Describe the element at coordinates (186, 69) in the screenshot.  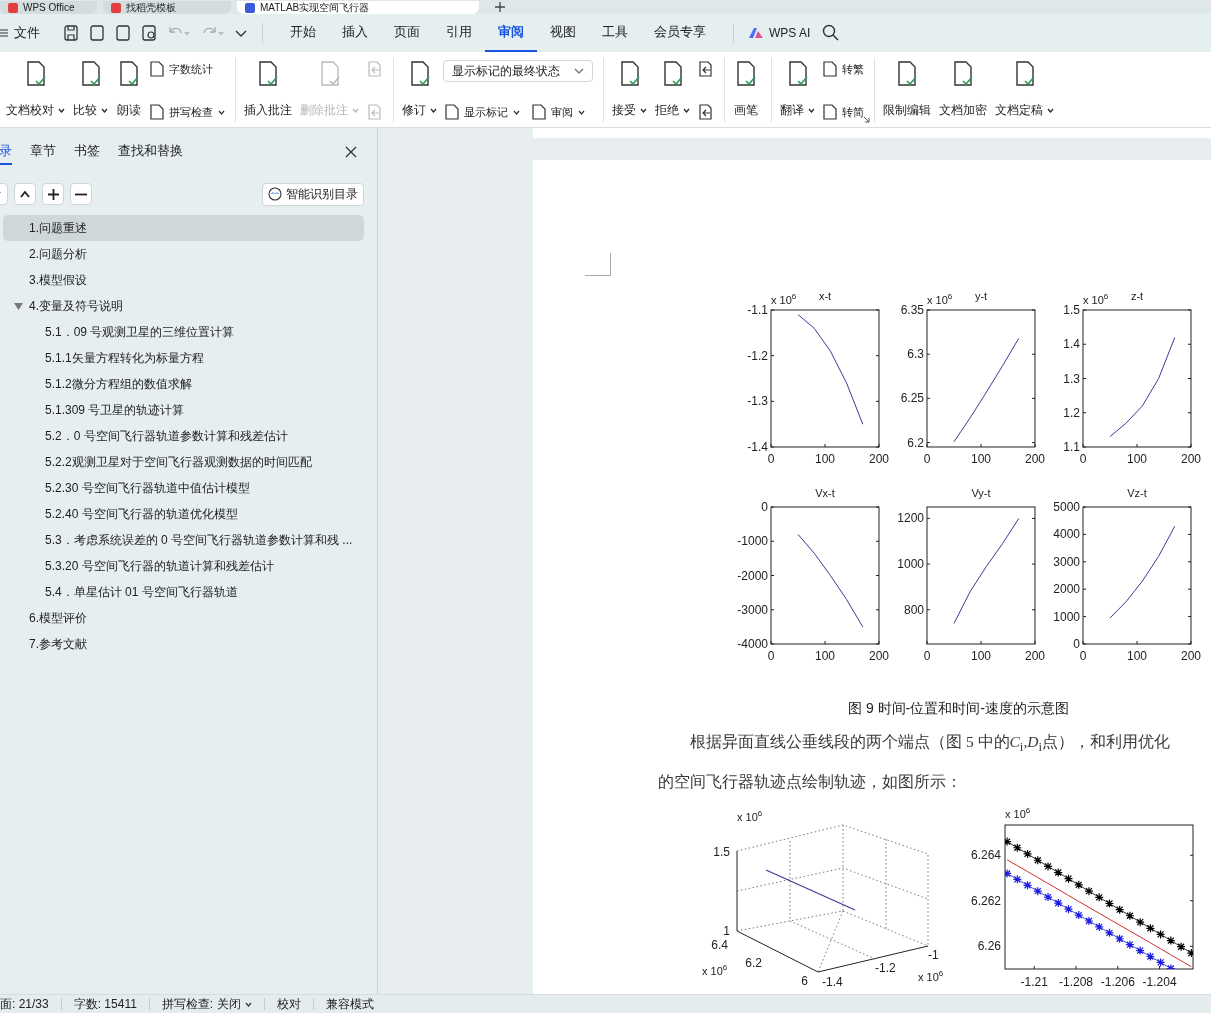
I see `ribbon-button: 字数统计` at that location.